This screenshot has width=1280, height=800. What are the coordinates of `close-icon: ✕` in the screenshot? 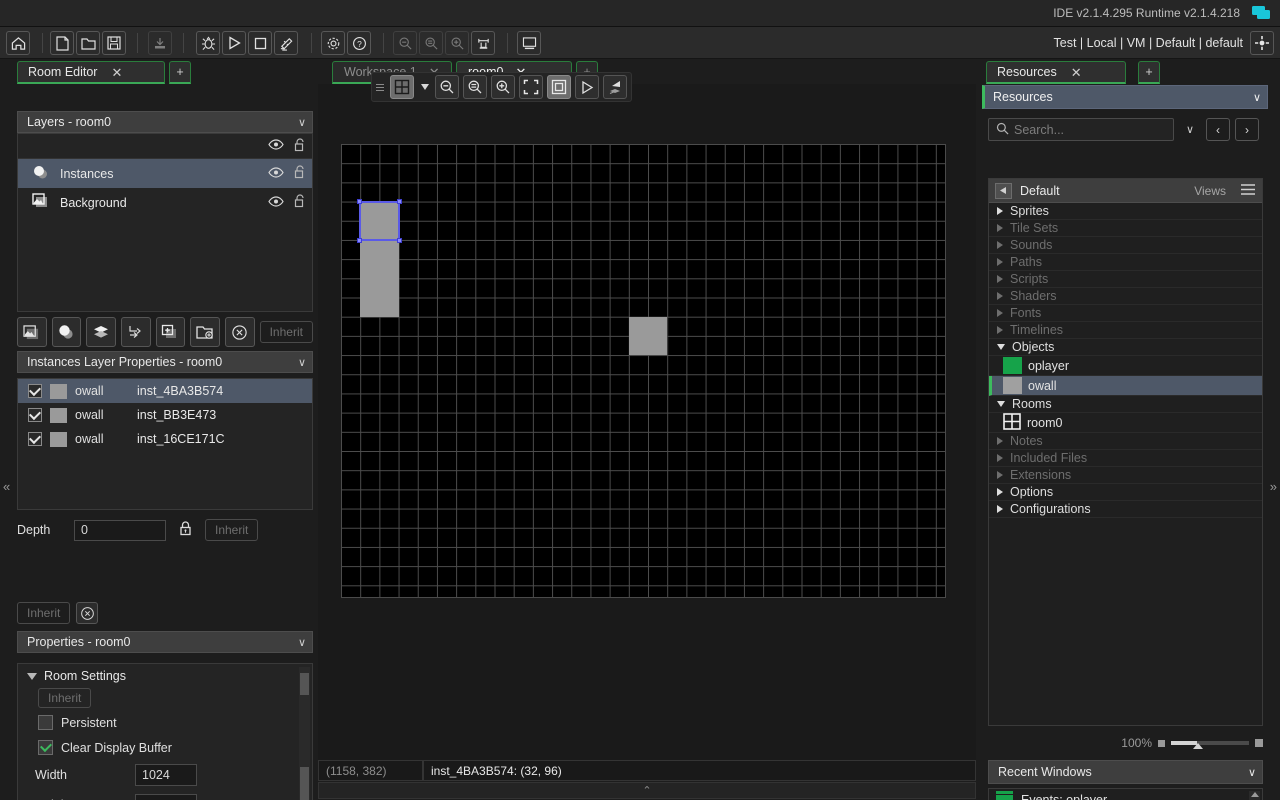 It's located at (116, 72).